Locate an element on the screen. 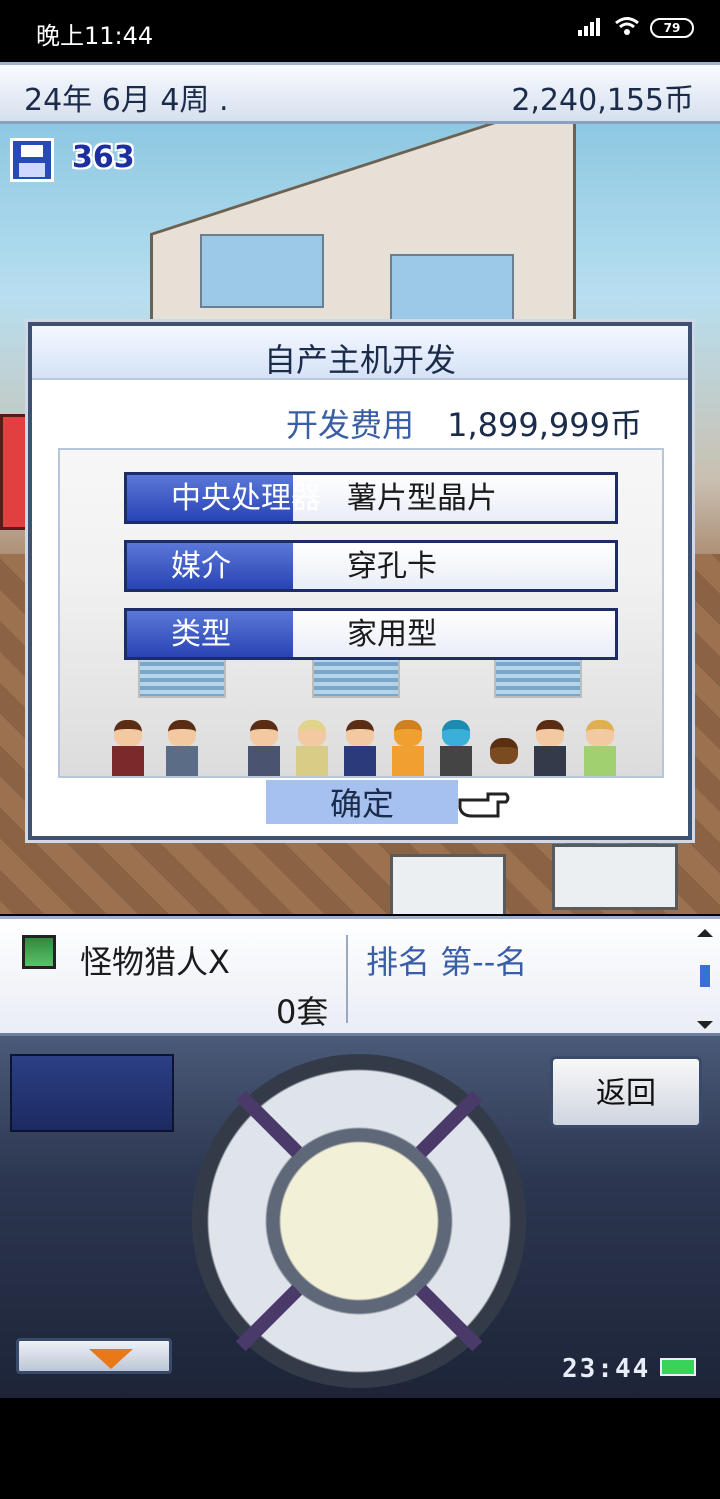  controller-battery-icon is located at coordinates (678, 1367).